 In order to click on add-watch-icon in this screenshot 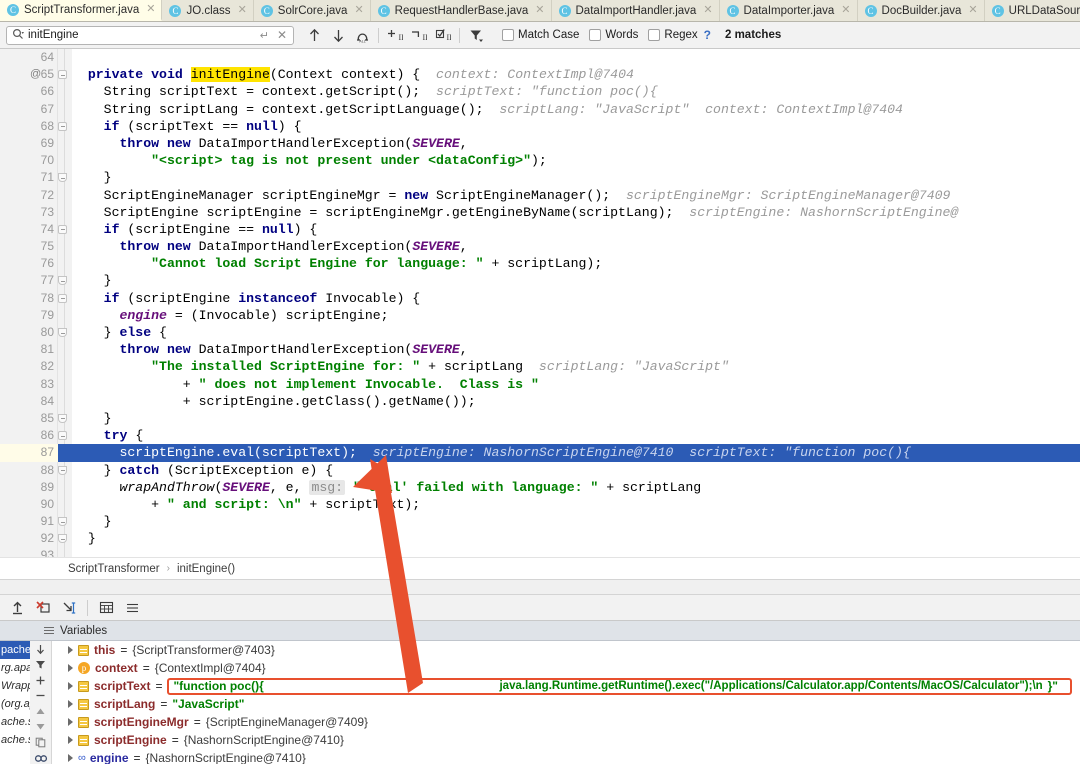, I will do `click(41, 680)`.